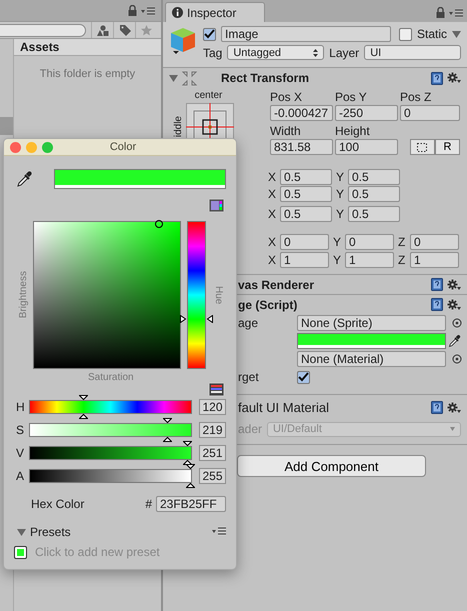  I want to click on hue-marker, so click(196, 319).